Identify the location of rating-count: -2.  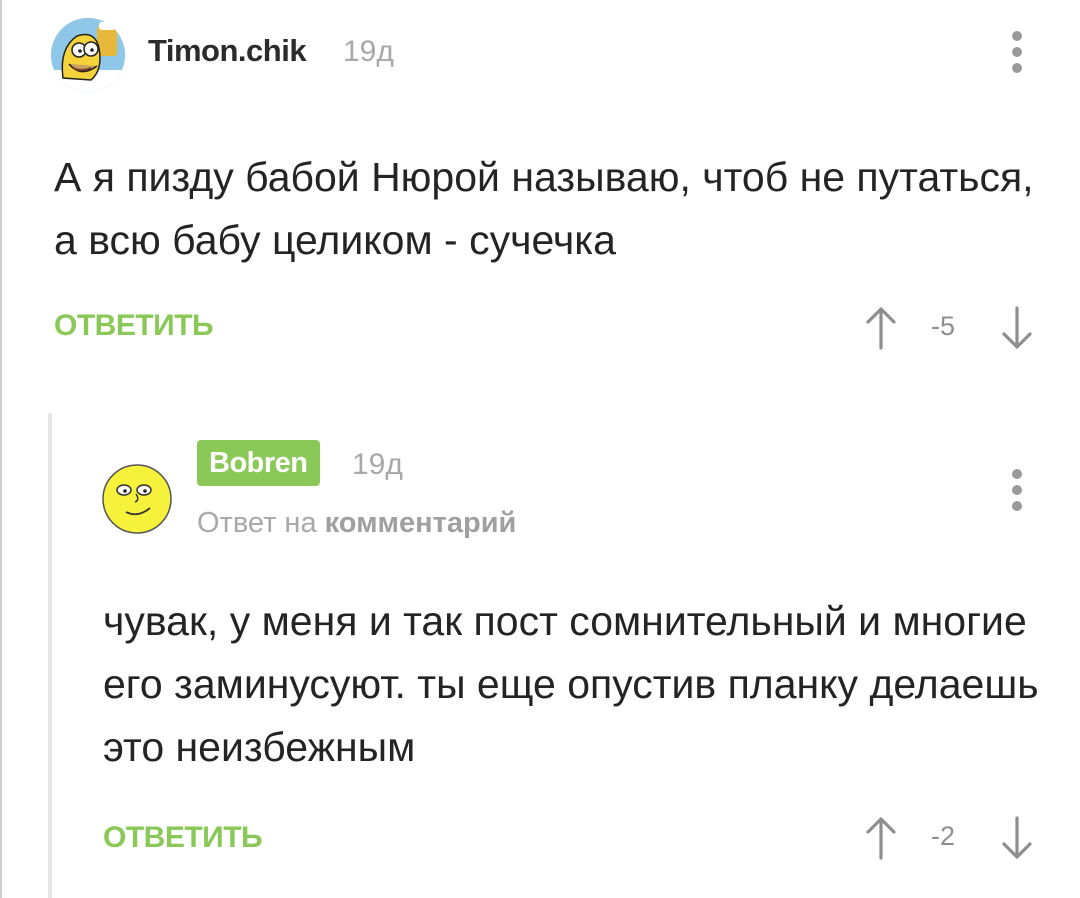
(943, 836).